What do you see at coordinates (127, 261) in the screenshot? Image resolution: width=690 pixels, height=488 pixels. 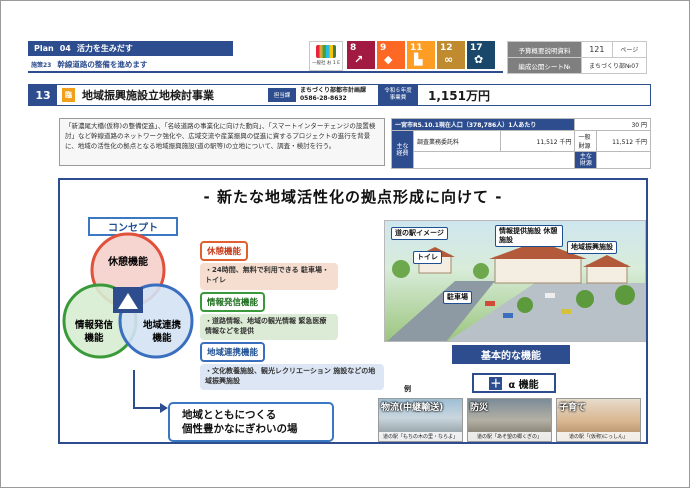 I see `venn-rest-label: 休憩機能` at bounding box center [127, 261].